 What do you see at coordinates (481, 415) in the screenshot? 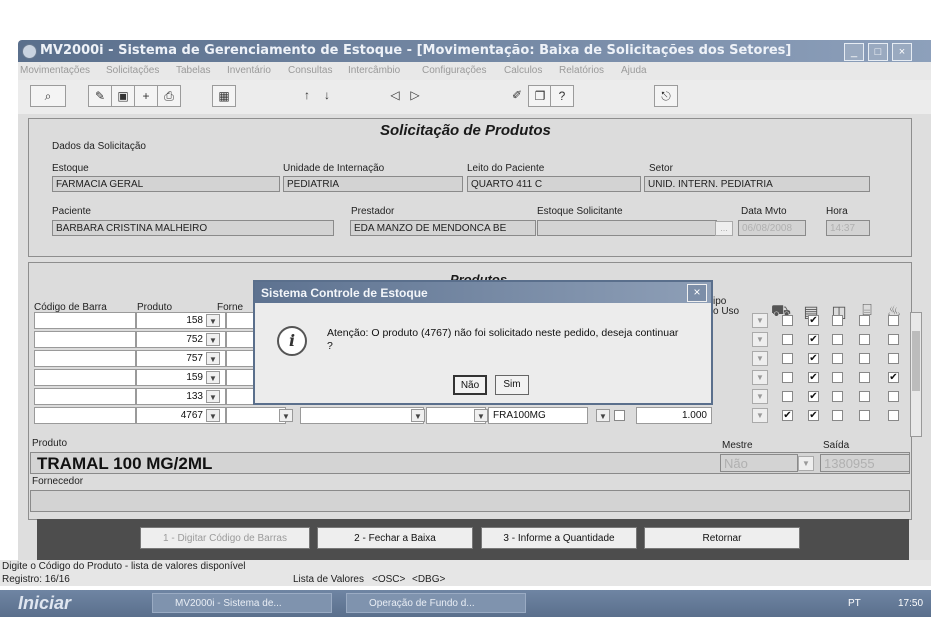
I see `lote-lookup-icon: ▼` at bounding box center [481, 415].